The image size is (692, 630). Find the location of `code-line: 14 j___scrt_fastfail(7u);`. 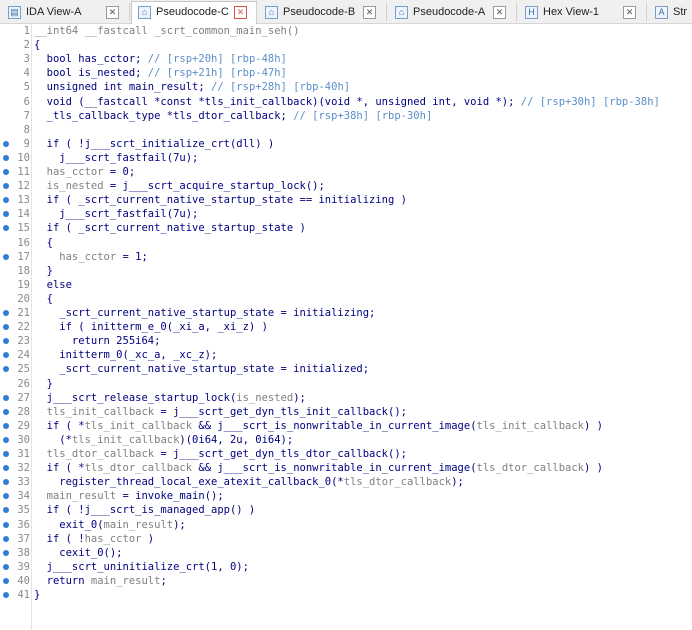

code-line: 14 j___scrt_fastfail(7u); is located at coordinates (346, 214).